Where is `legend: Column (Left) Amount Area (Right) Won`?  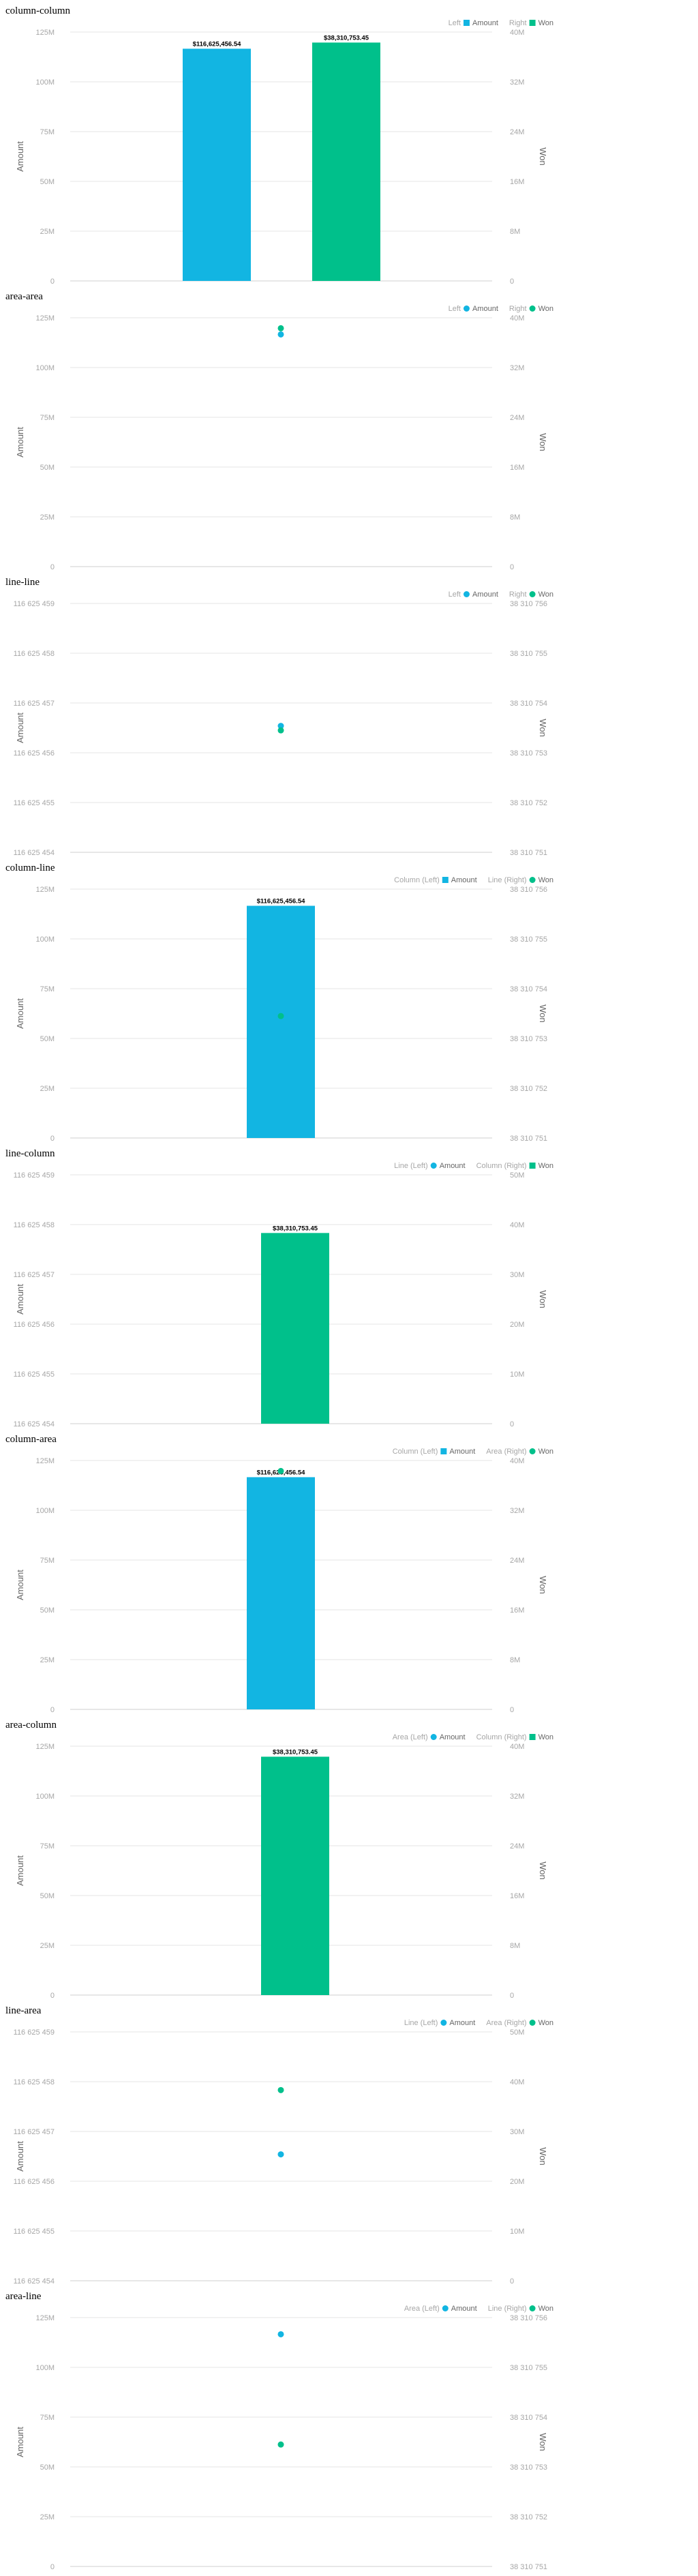 legend: Column (Left) Amount Area (Right) Won is located at coordinates (473, 1452).